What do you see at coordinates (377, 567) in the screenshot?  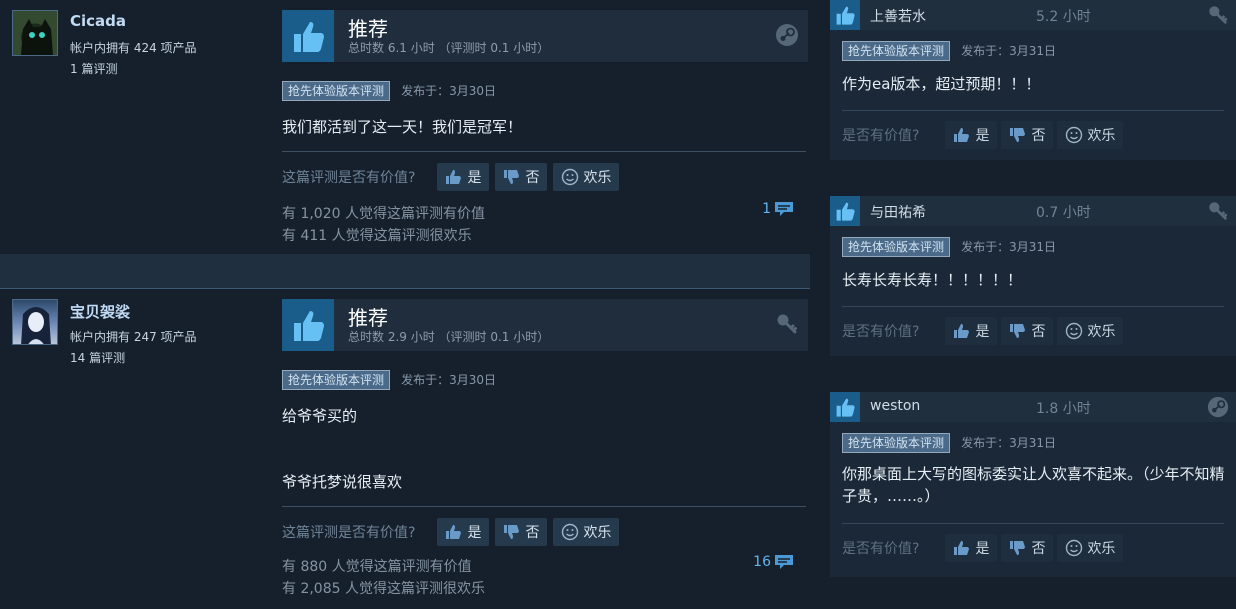 I see `helpful-count: 有 880 人觉得这篇评测有价值` at bounding box center [377, 567].